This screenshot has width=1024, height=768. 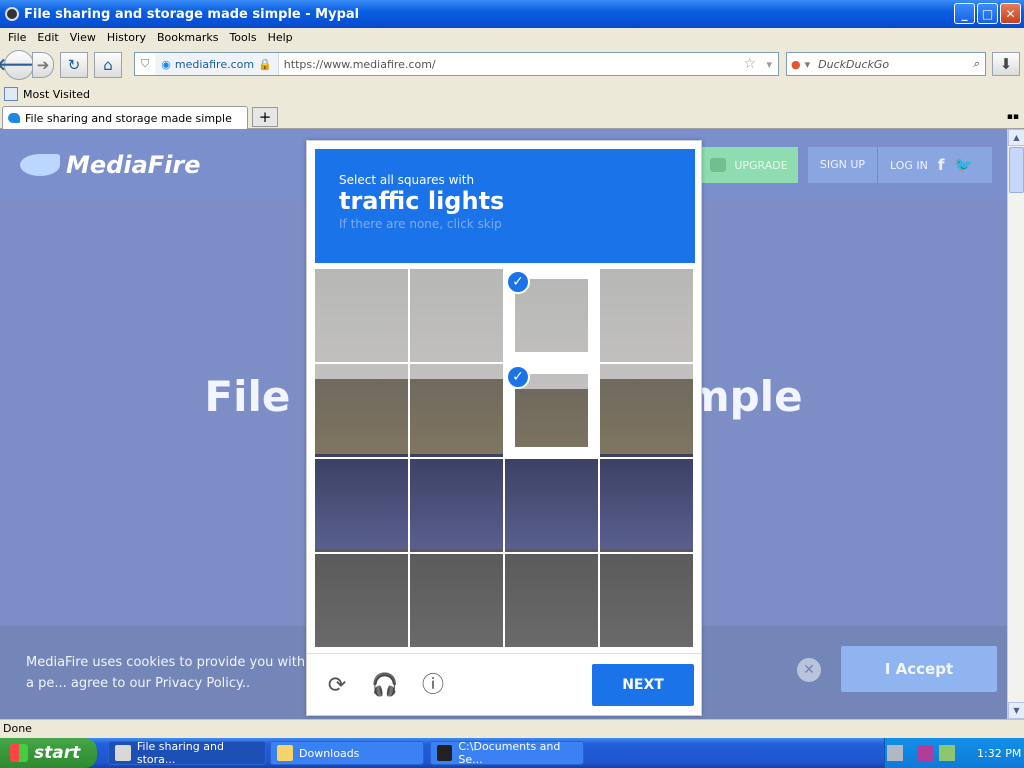 What do you see at coordinates (17, 37) in the screenshot?
I see `menu-file: File` at bounding box center [17, 37].